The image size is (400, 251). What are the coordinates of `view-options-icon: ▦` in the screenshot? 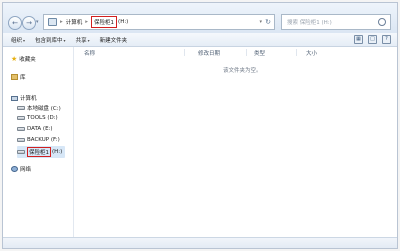 It's located at (358, 39).